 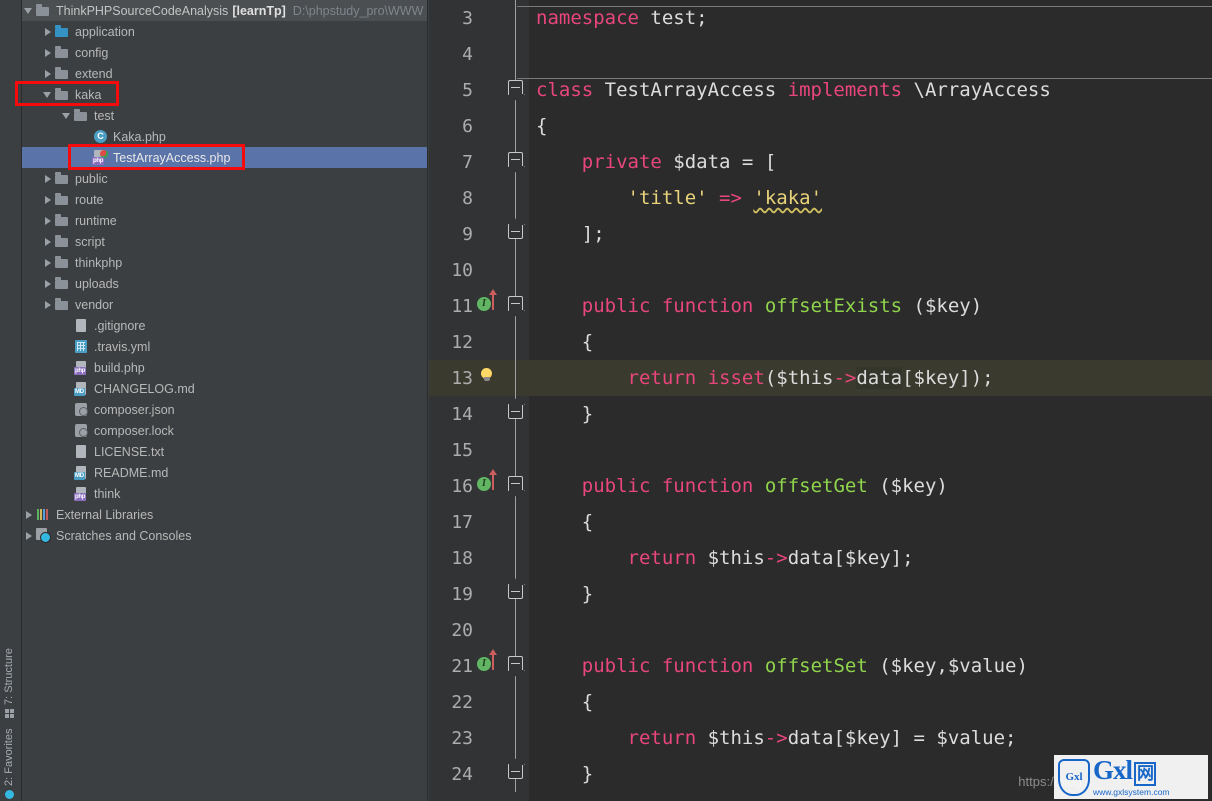 I want to click on code-line: 22 {, so click(x=820, y=702).